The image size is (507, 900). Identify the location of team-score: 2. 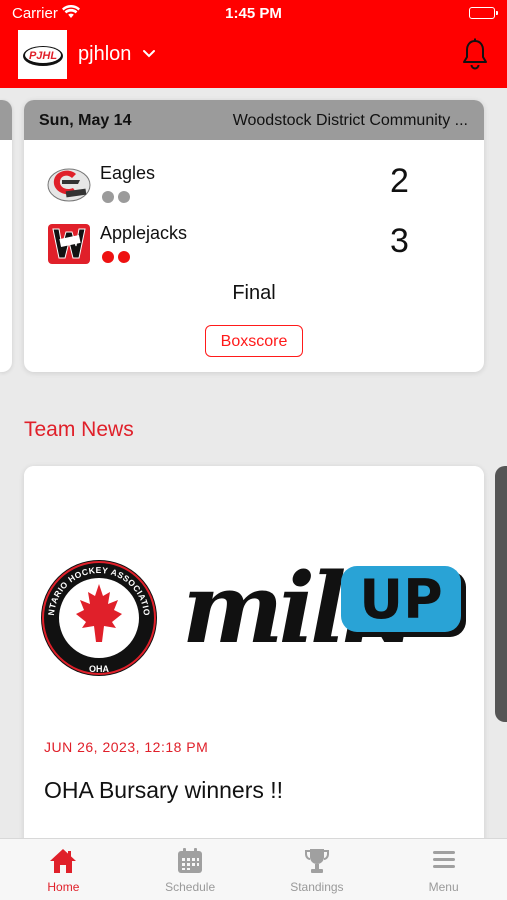
(399, 181).